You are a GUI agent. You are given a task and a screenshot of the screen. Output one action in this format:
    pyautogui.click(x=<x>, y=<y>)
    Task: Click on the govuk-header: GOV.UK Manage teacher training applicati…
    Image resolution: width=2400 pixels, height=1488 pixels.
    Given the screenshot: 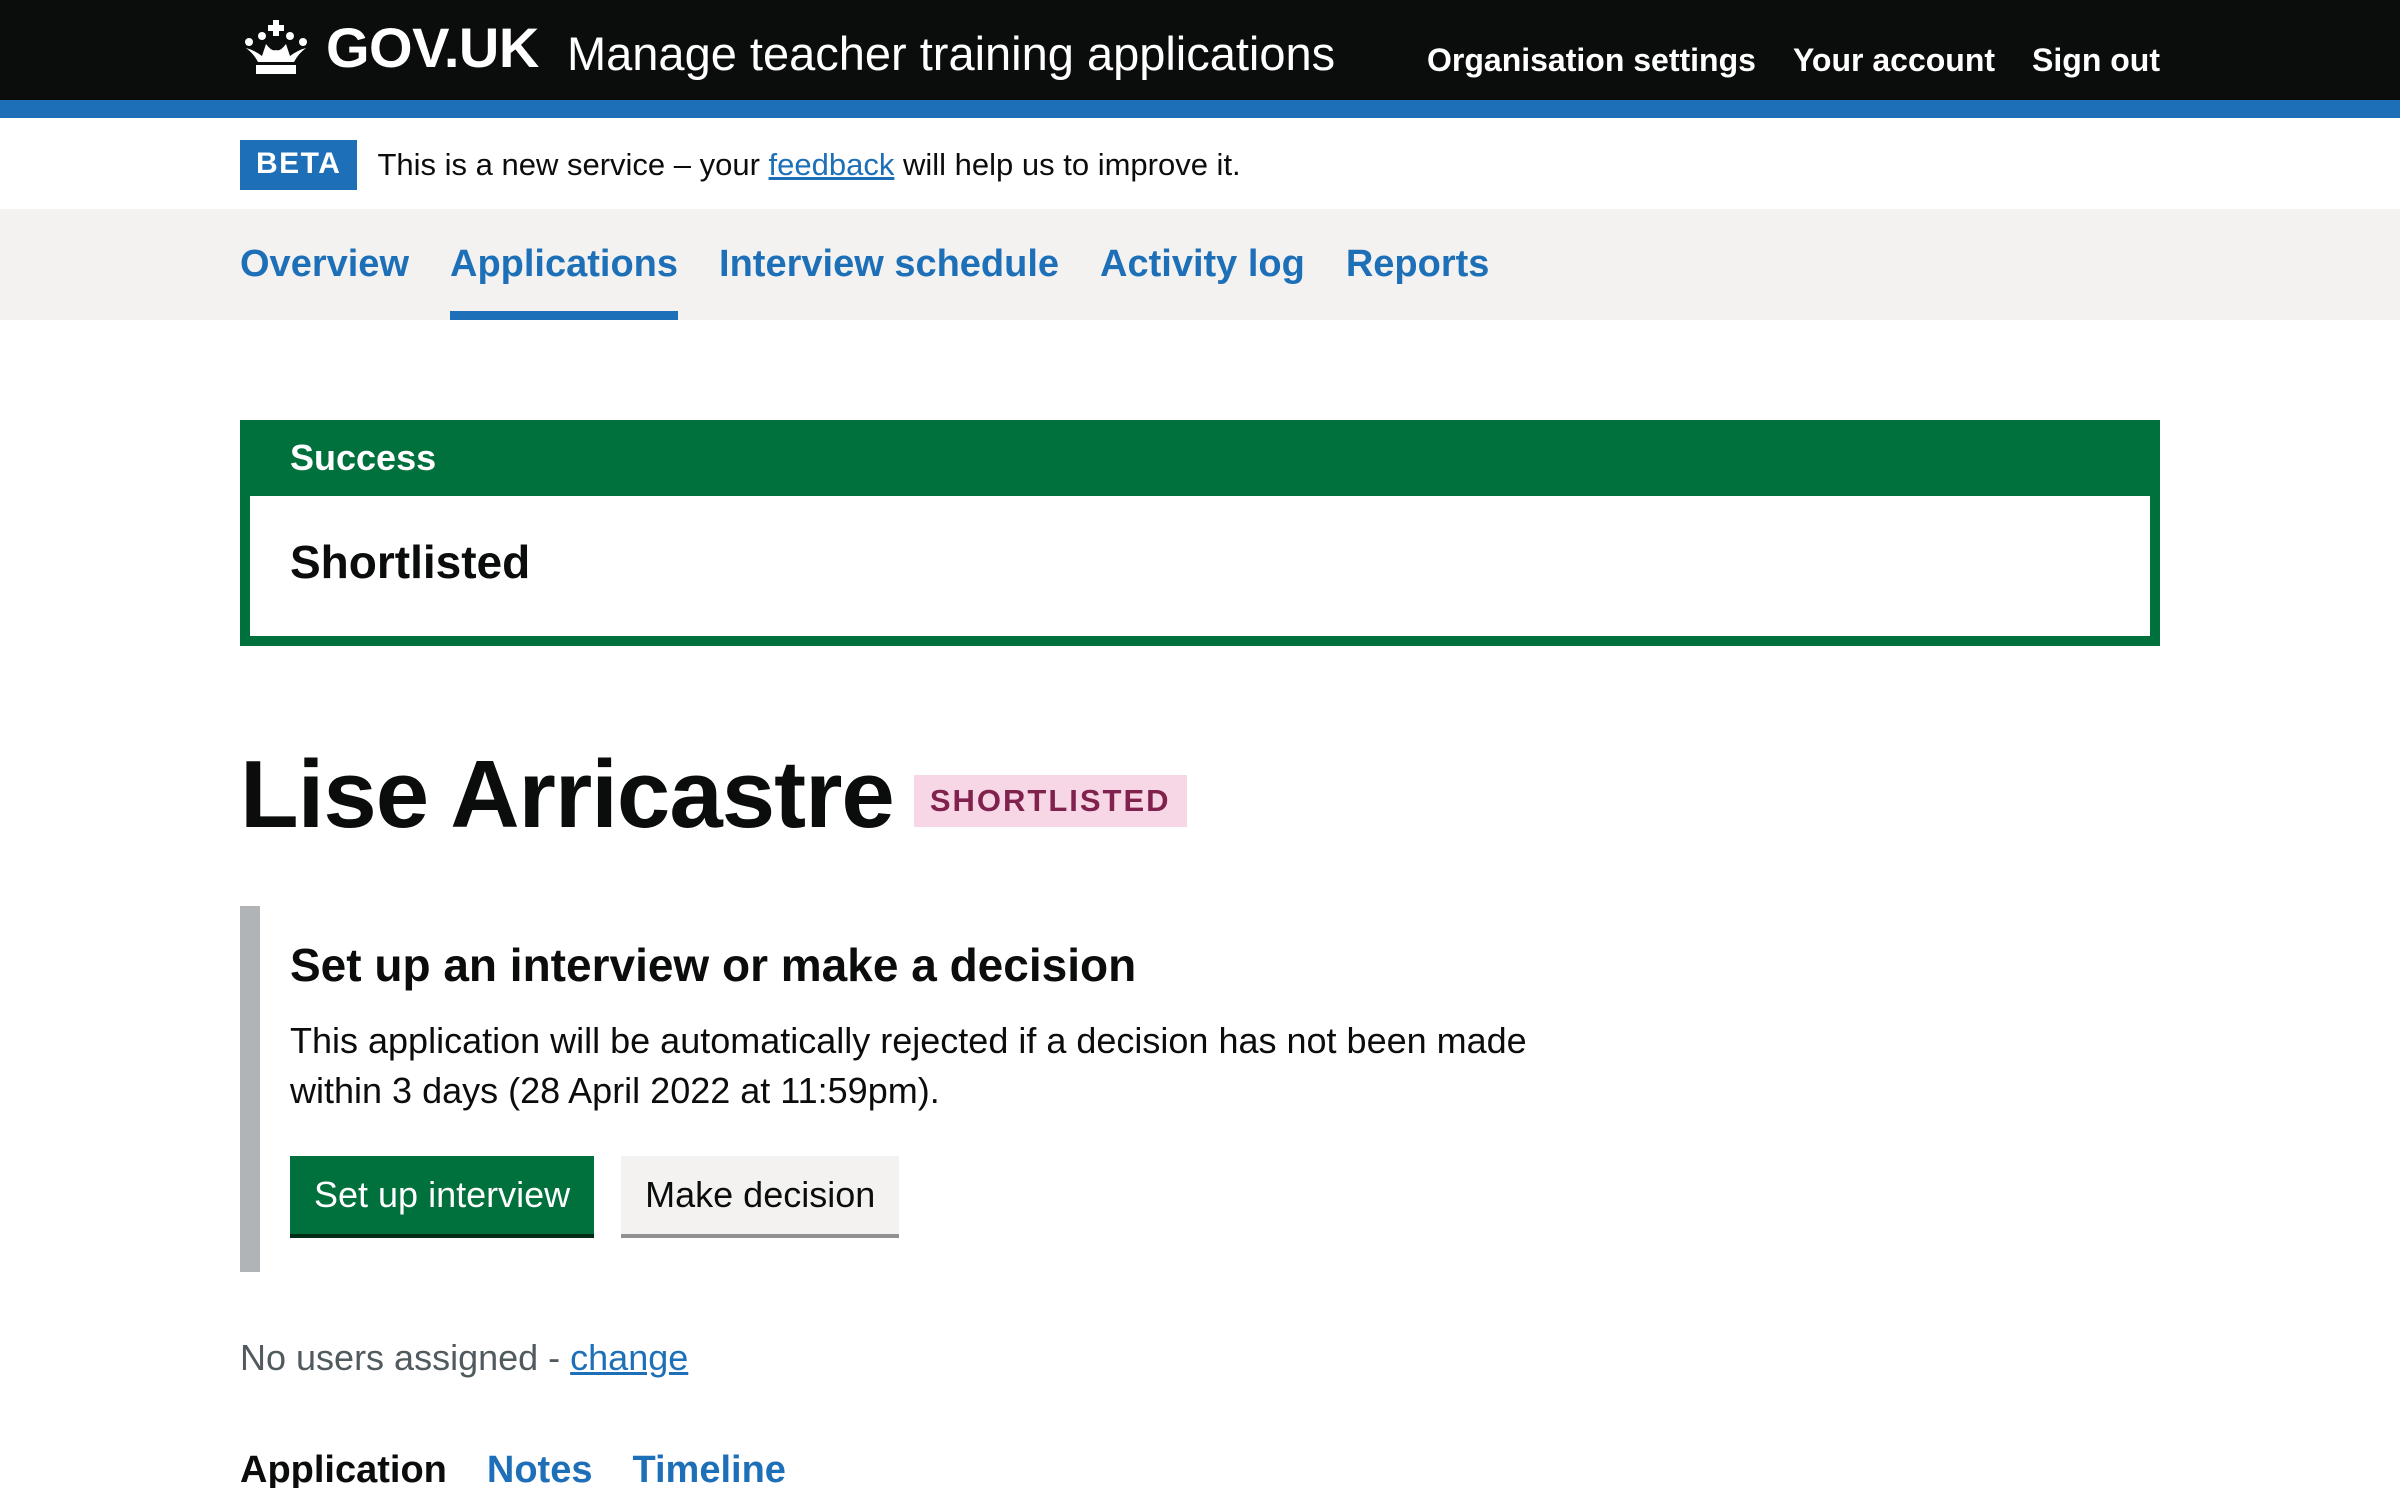 What is the action you would take?
    pyautogui.click(x=1200, y=50)
    